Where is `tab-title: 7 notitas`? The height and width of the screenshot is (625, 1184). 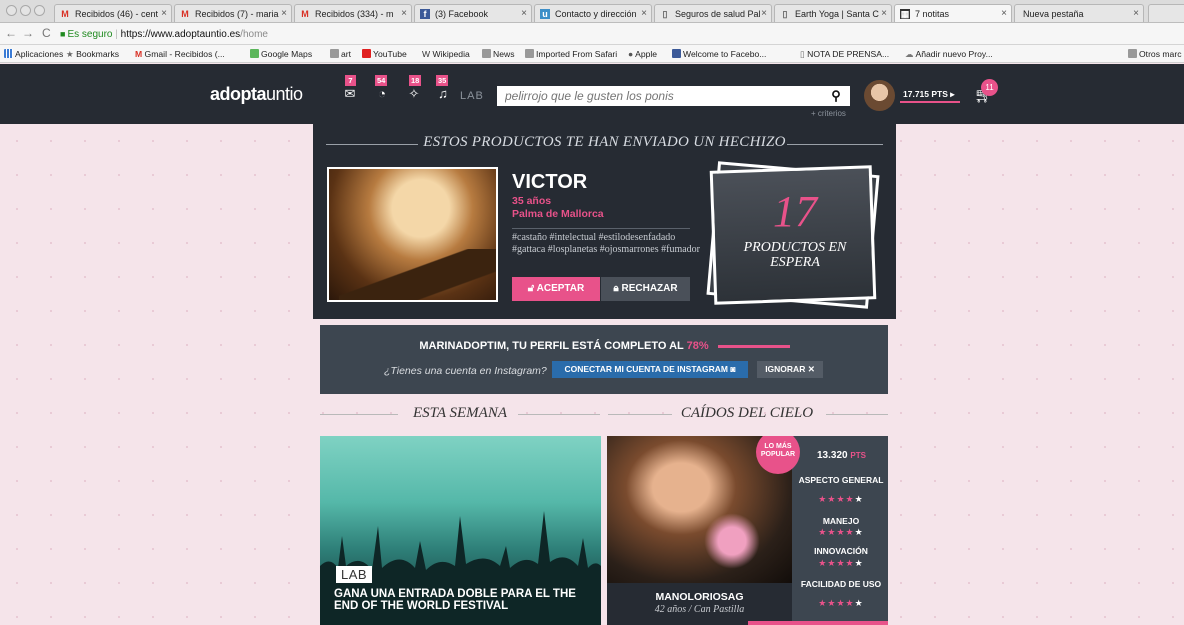
tab-title: 7 notitas is located at coordinates (932, 14).